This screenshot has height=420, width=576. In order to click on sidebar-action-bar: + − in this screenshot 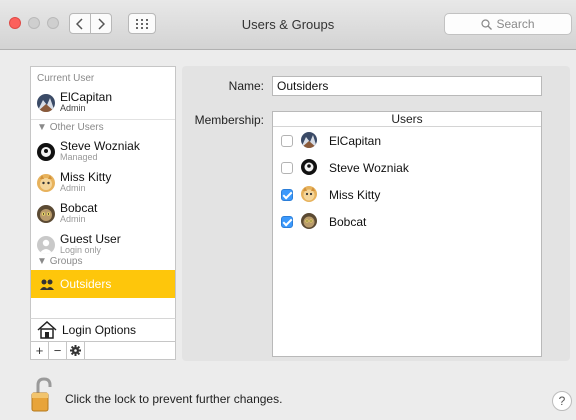, I will do `click(103, 351)`.